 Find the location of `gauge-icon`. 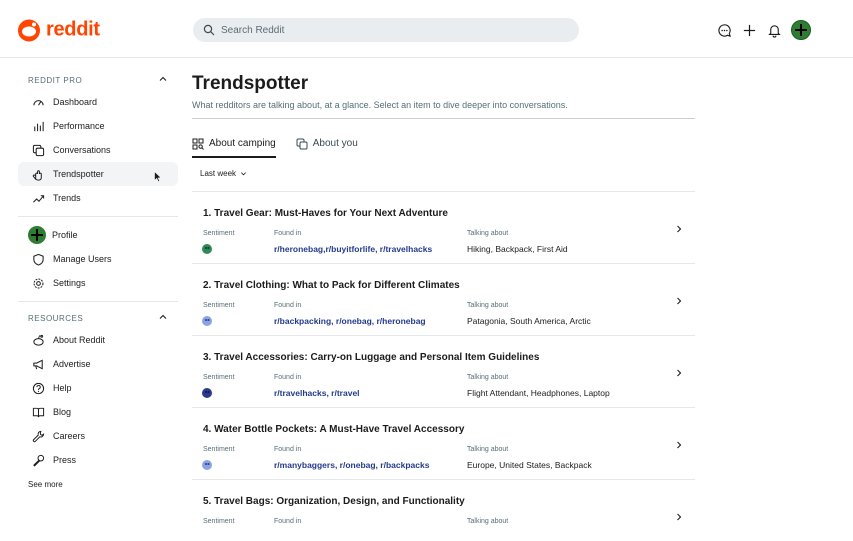

gauge-icon is located at coordinates (38, 102).